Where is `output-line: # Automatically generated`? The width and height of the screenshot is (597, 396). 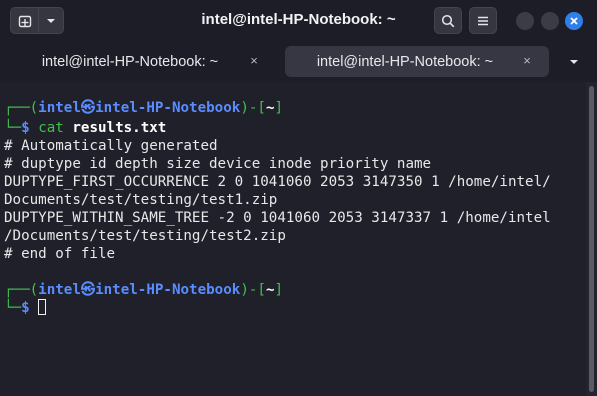
output-line: # Automatically generated is located at coordinates (111, 146).